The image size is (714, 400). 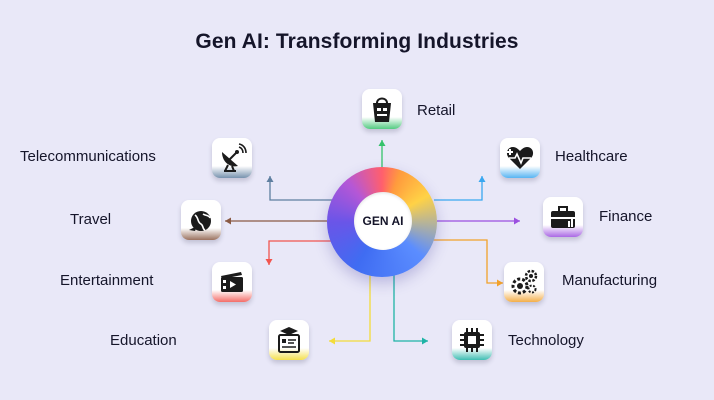 I want to click on briefcase-chart-icon, so click(x=563, y=217).